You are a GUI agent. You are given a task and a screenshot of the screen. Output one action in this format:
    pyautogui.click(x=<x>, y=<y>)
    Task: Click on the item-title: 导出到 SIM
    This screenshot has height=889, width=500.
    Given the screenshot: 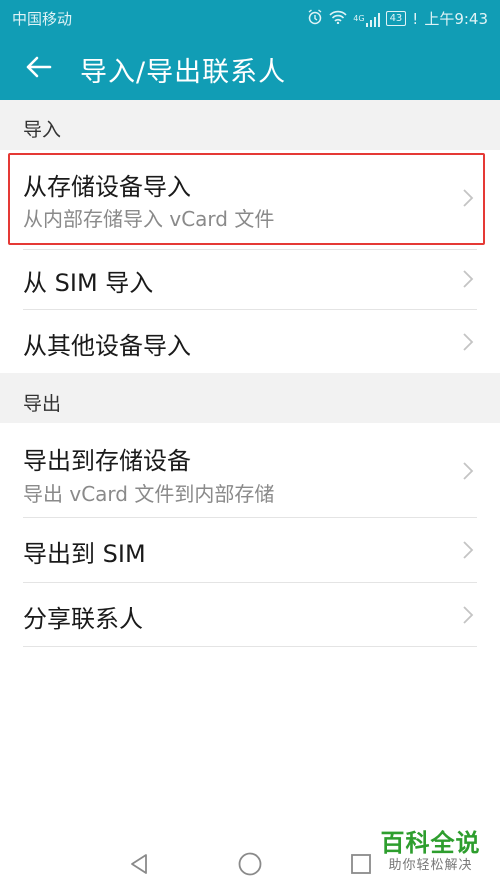 What is the action you would take?
    pyautogui.click(x=84, y=554)
    